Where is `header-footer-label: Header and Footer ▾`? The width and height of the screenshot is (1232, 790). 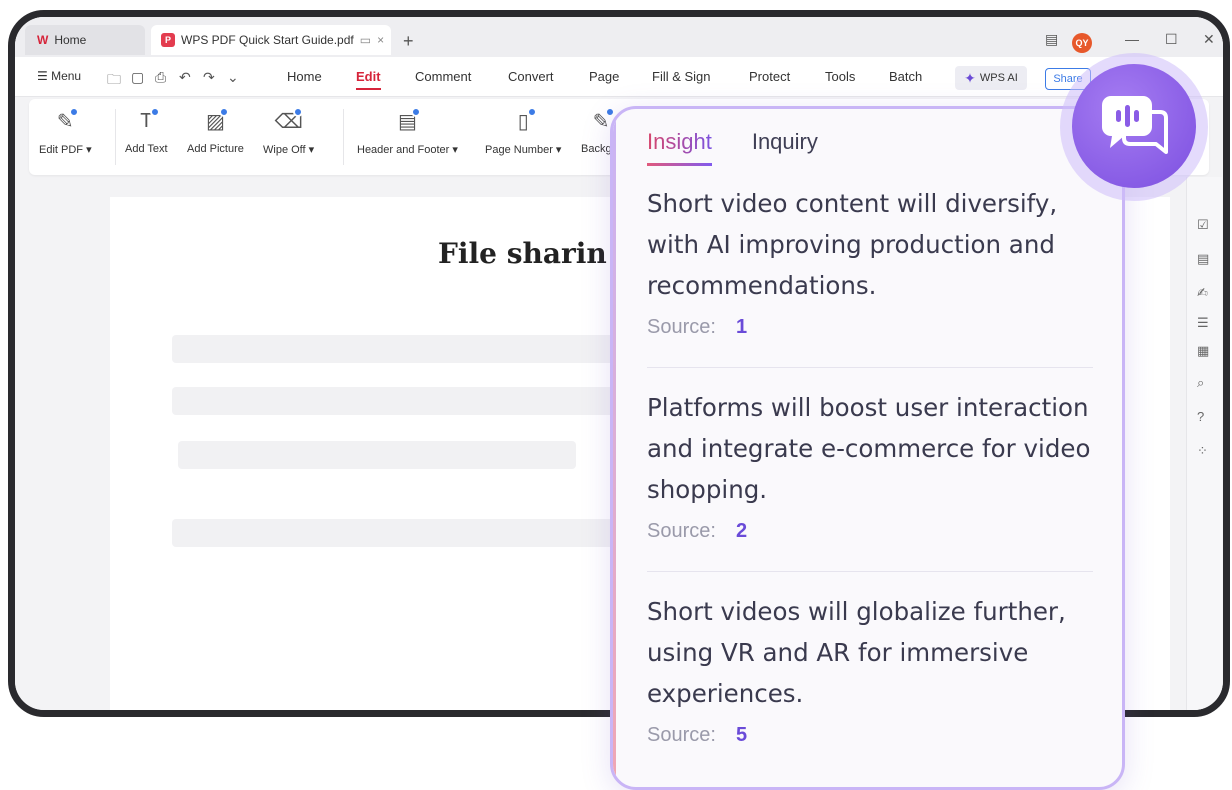
header-footer-label: Header and Footer ▾ is located at coordinates (407, 150).